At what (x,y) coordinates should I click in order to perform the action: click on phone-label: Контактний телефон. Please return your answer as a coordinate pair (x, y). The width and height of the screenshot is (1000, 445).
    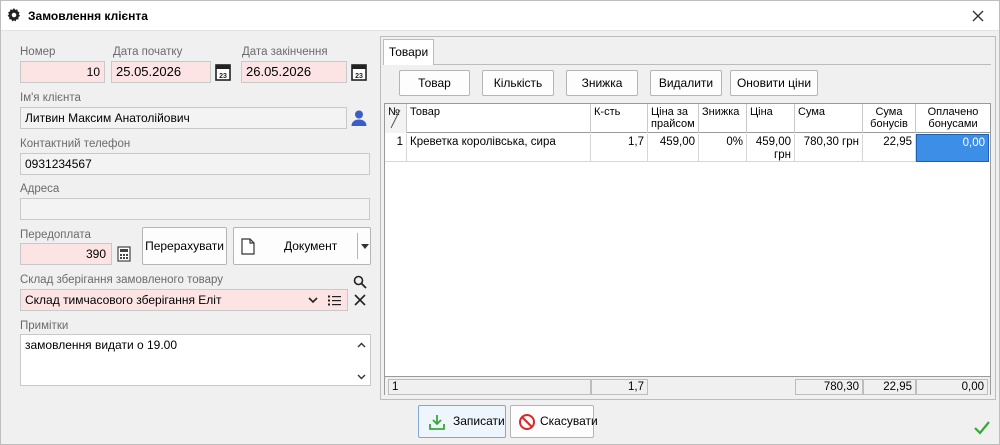
    Looking at the image, I should click on (75, 144).